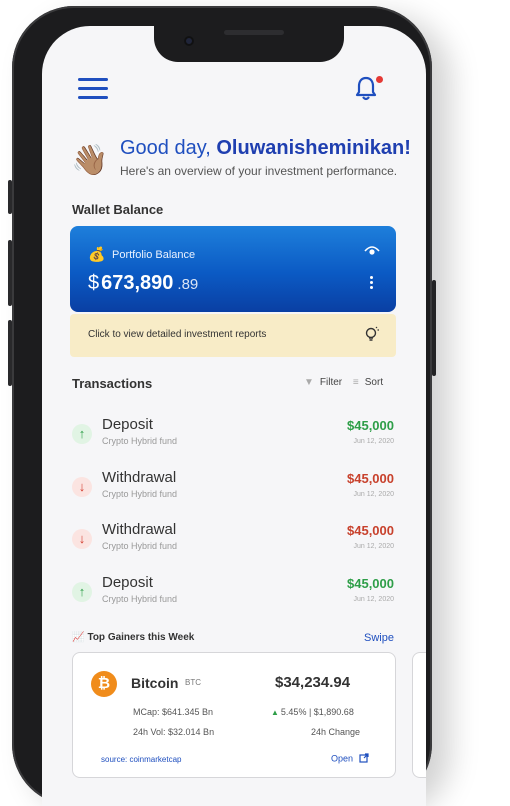  What do you see at coordinates (118, 209) in the screenshot?
I see `wallet-section-title: Wallet Balance` at bounding box center [118, 209].